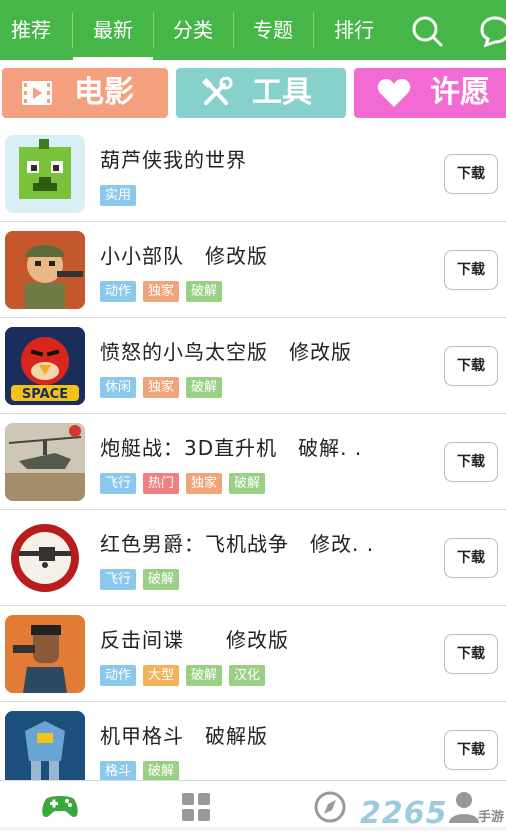 The height and width of the screenshot is (831, 506). Describe the element at coordinates (118, 387) in the screenshot. I see `tag-badge: 休闲` at that location.